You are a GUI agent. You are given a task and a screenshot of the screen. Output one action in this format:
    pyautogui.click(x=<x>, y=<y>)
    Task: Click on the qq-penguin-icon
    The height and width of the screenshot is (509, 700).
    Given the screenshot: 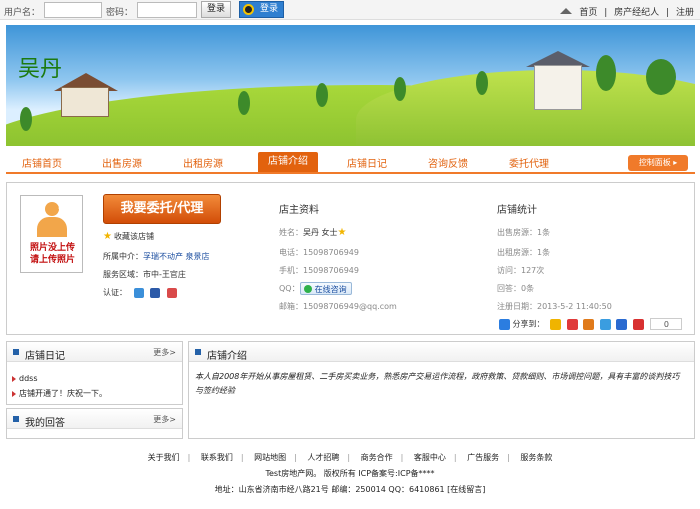 What is the action you would take?
    pyautogui.click(x=248, y=9)
    